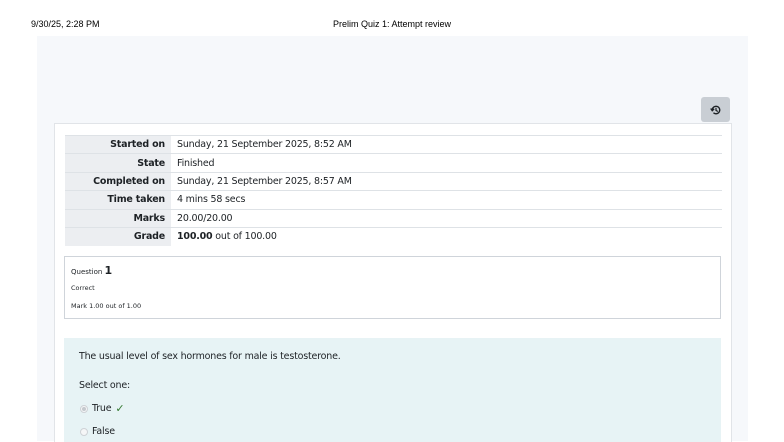 The height and width of the screenshot is (442, 784). What do you see at coordinates (446, 218) in the screenshot?
I see `summary-value: 20.00/20.00` at bounding box center [446, 218].